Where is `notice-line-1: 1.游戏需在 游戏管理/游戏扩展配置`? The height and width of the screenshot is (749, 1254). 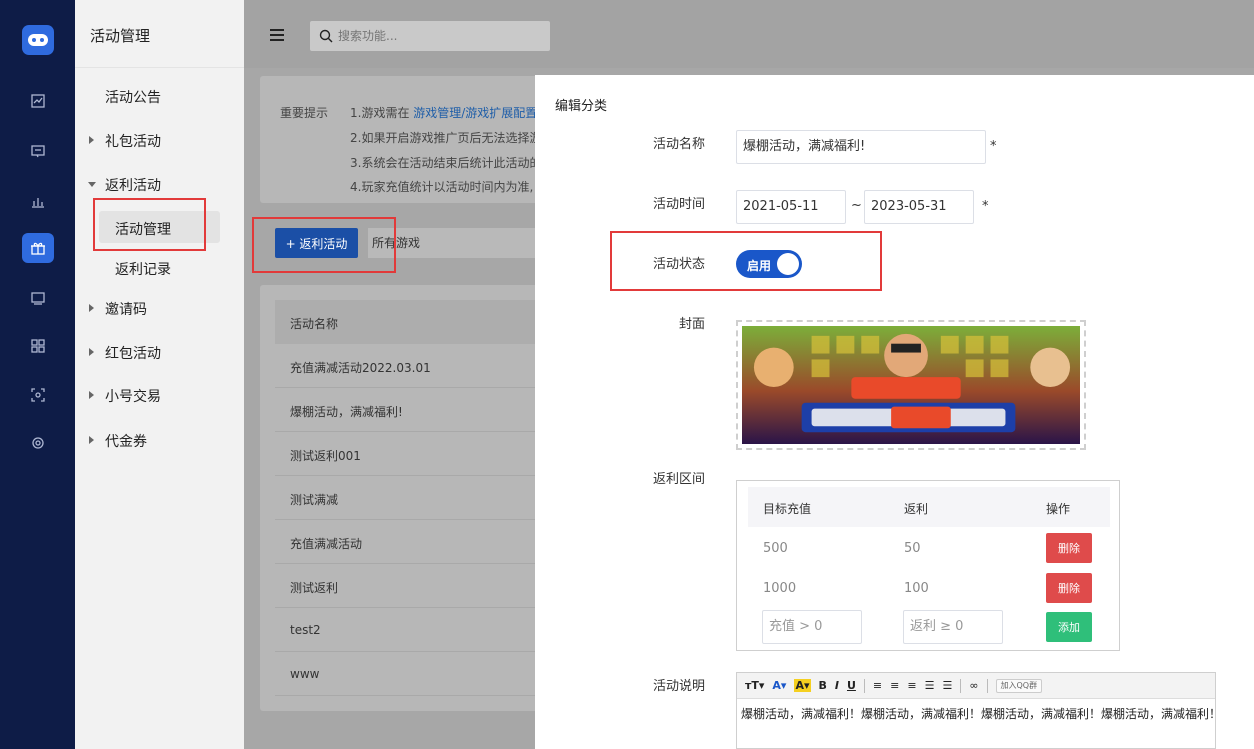
notice-line-1: 1.游戏需在 游戏管理/游戏扩展配置 is located at coordinates (444, 113).